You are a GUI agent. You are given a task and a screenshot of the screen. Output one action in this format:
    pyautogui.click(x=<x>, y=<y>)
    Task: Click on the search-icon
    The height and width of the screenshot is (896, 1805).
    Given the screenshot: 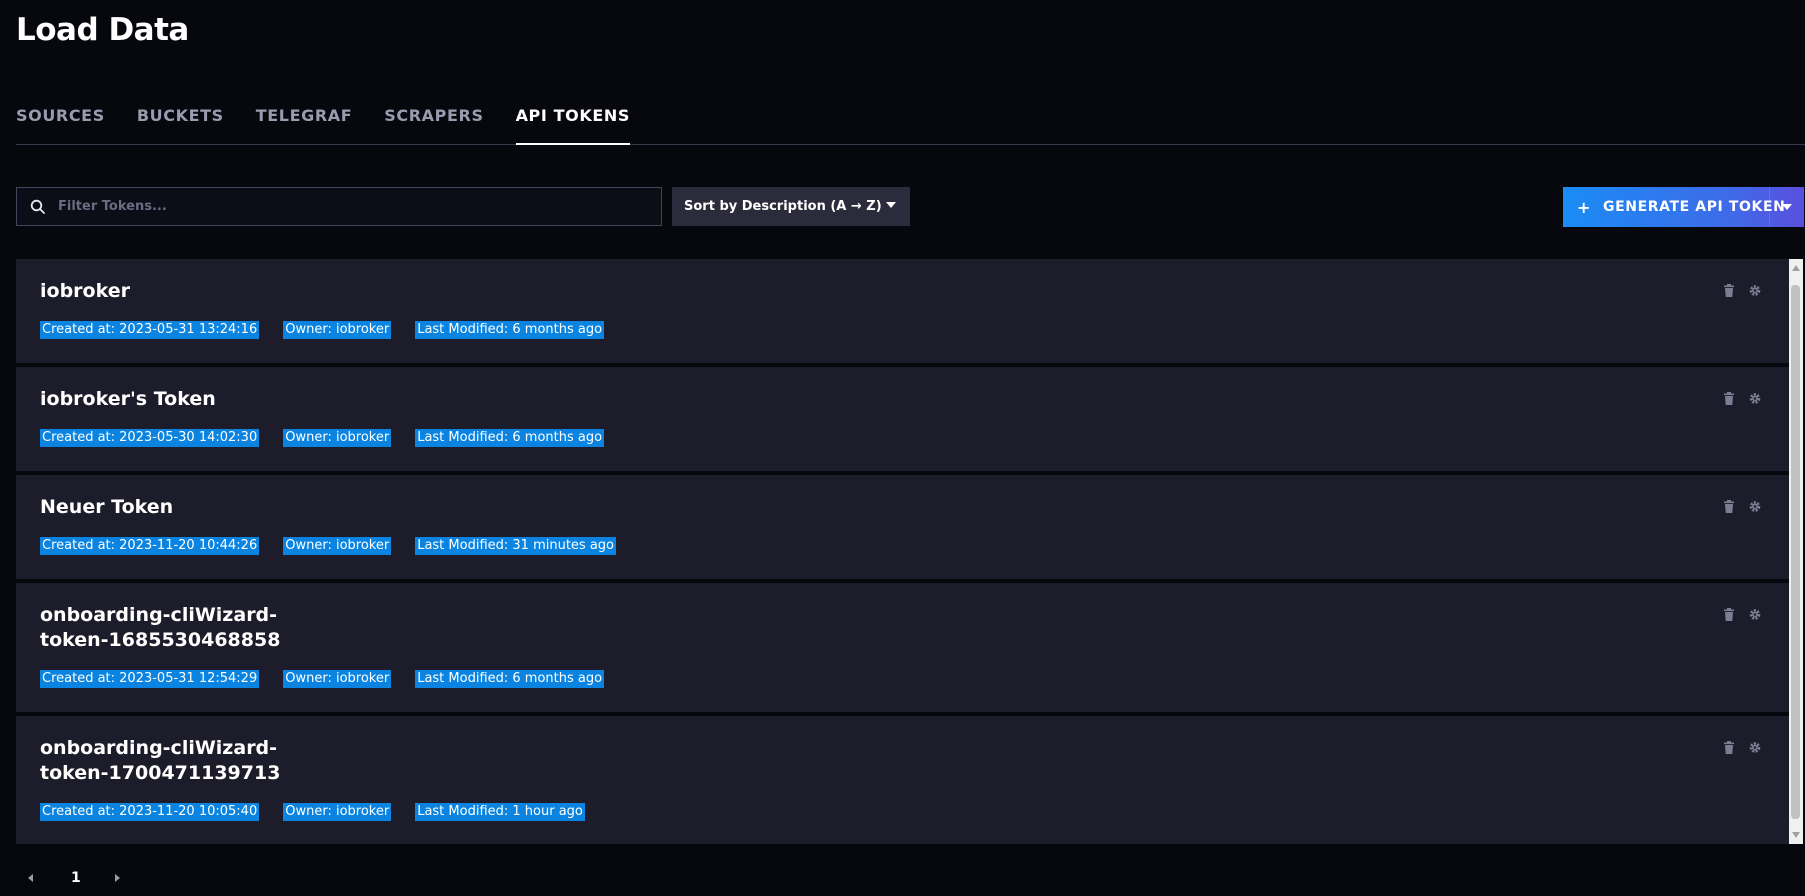 What is the action you would take?
    pyautogui.click(x=37, y=206)
    